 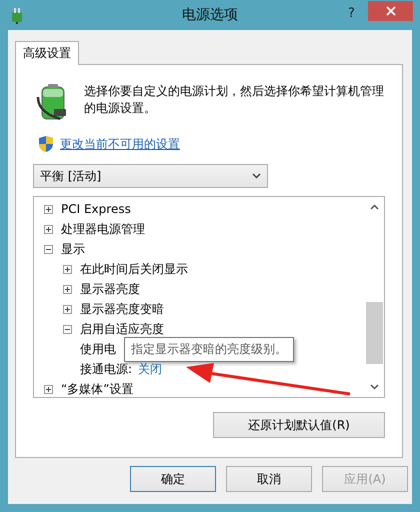 What do you see at coordinates (98, 349) in the screenshot?
I see `setting-label: 使用电` at bounding box center [98, 349].